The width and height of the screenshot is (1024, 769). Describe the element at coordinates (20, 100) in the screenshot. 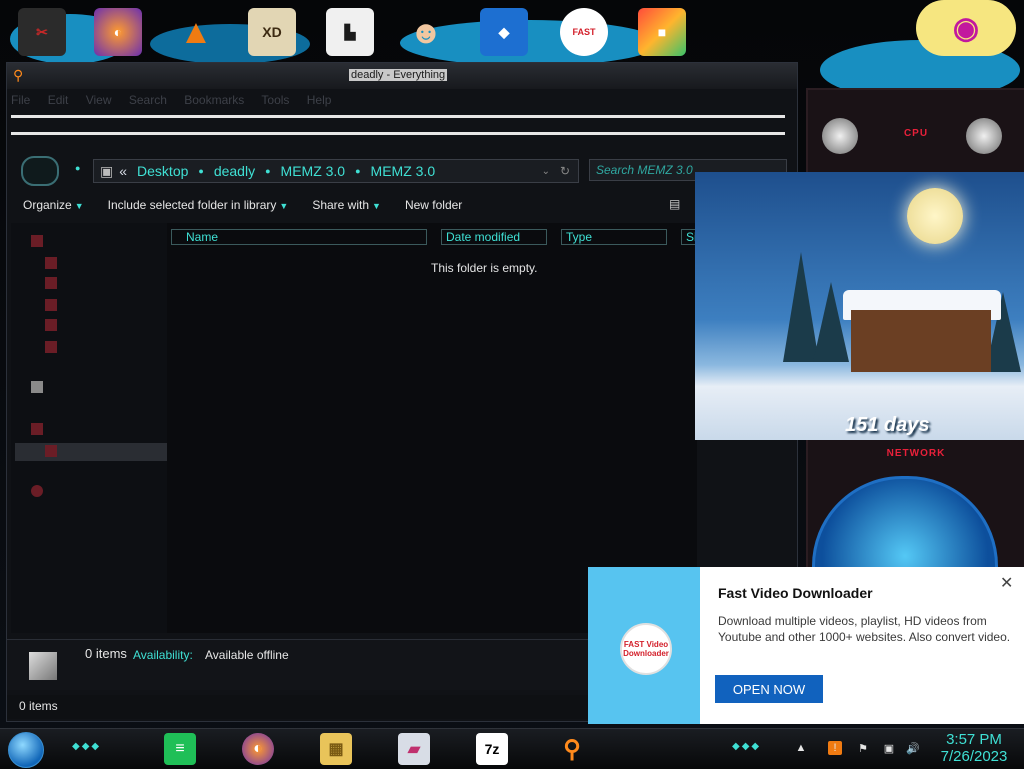

I see `menu-file: File` at that location.